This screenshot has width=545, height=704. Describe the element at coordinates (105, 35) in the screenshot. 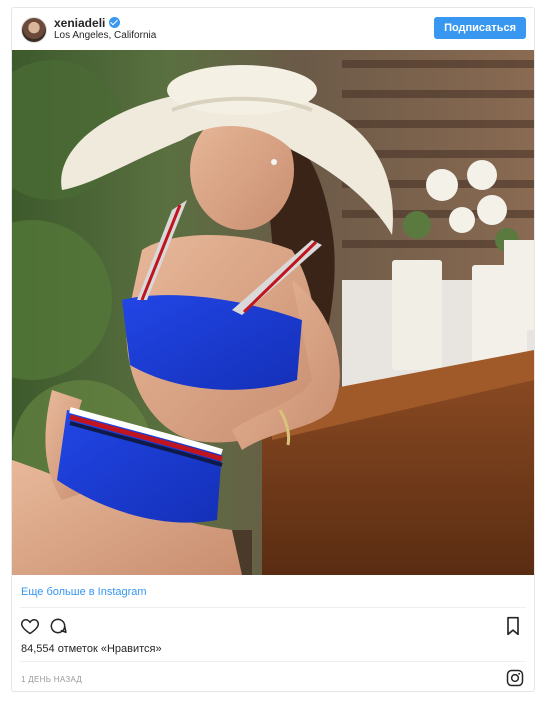

I see `location: Los Angeles, California` at that location.